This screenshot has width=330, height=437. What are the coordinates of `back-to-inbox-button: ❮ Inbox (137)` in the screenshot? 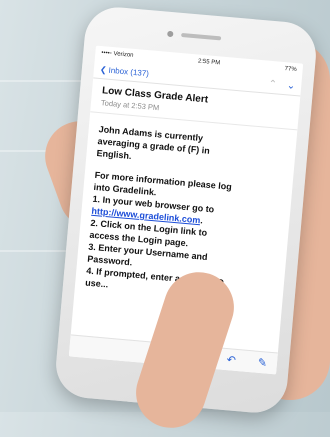 It's located at (125, 70).